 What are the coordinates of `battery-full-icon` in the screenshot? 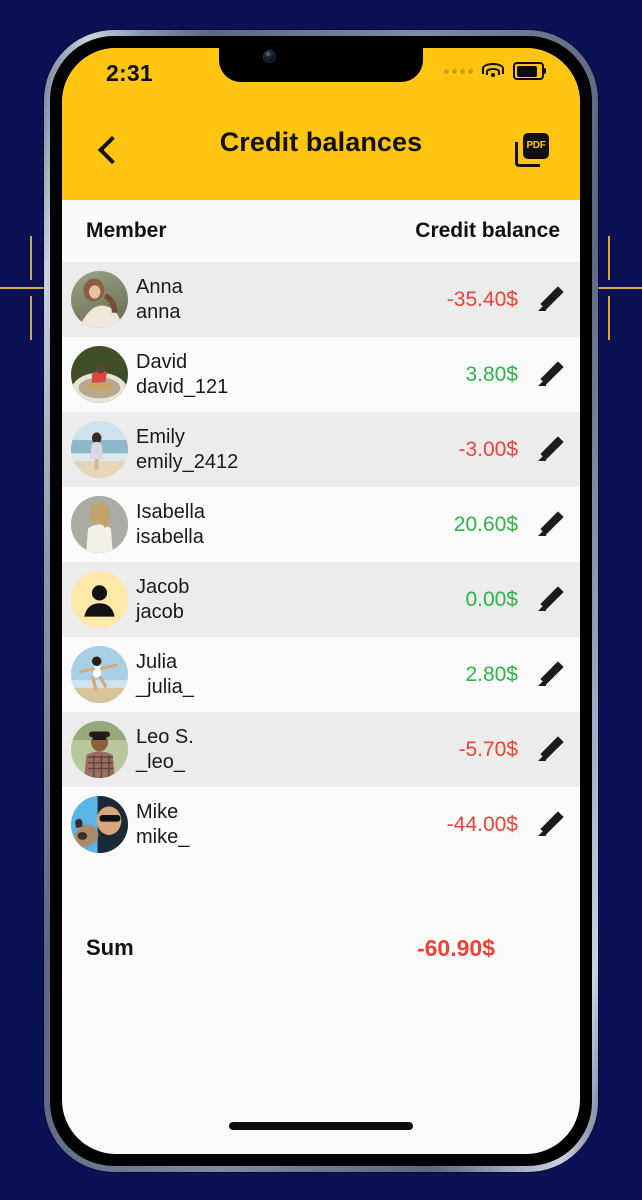 It's located at (529, 71).